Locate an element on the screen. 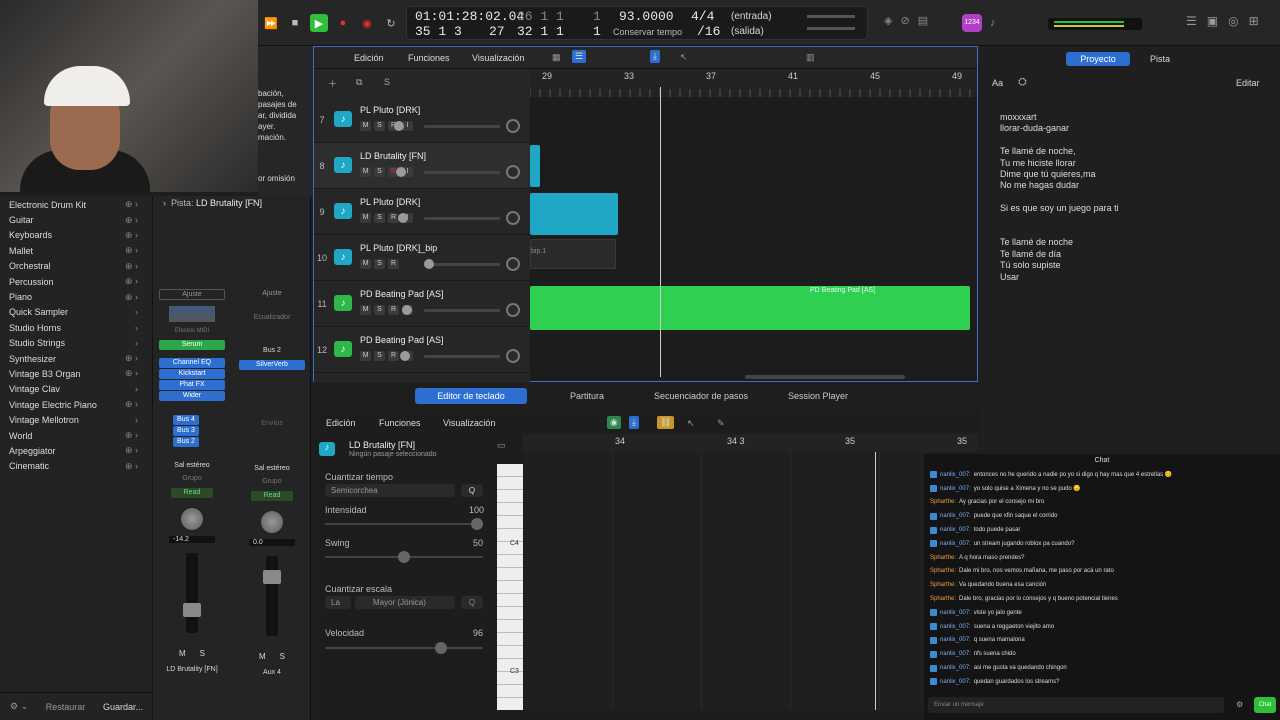  tab-session-player: Session Player is located at coordinates (818, 396).